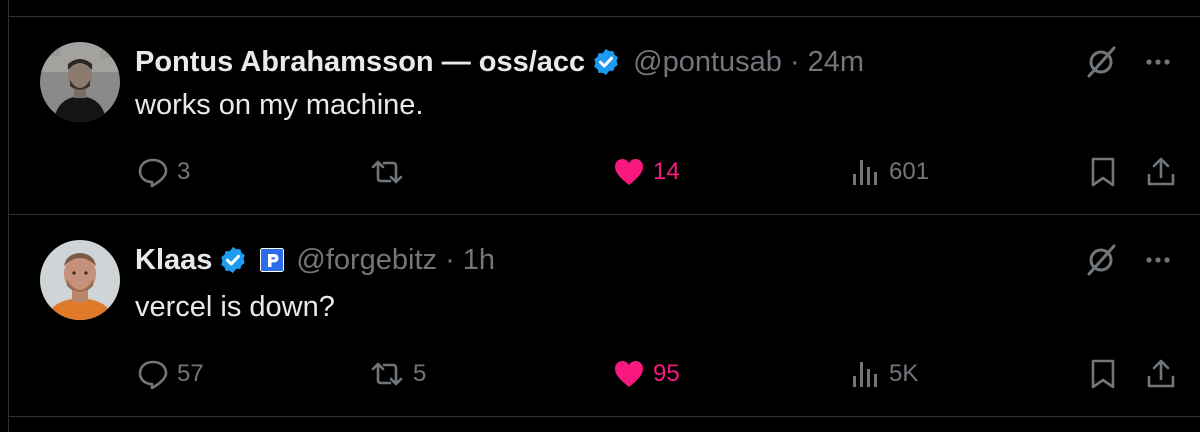 The width and height of the screenshot is (1200, 432). Describe the element at coordinates (420, 373) in the screenshot. I see `repost-count: 5` at that location.